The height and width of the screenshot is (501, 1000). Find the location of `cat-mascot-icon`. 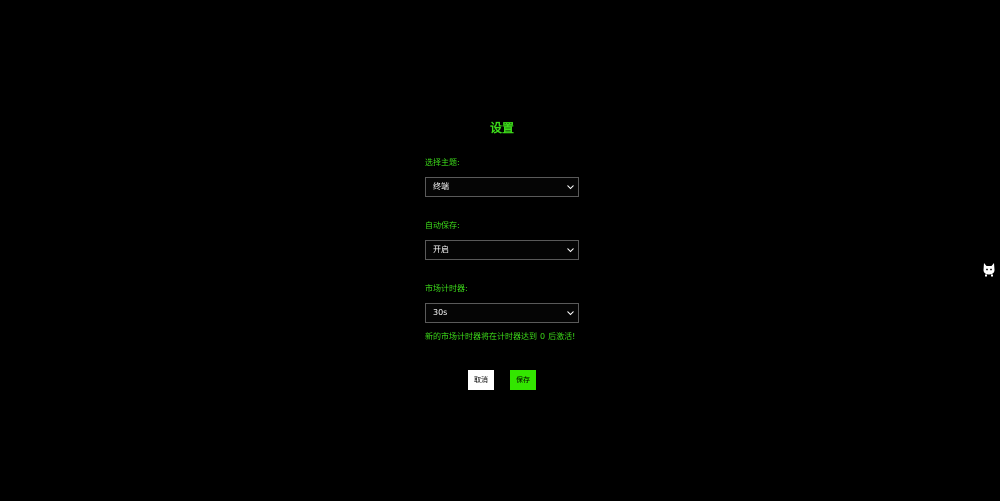

cat-mascot-icon is located at coordinates (989, 270).